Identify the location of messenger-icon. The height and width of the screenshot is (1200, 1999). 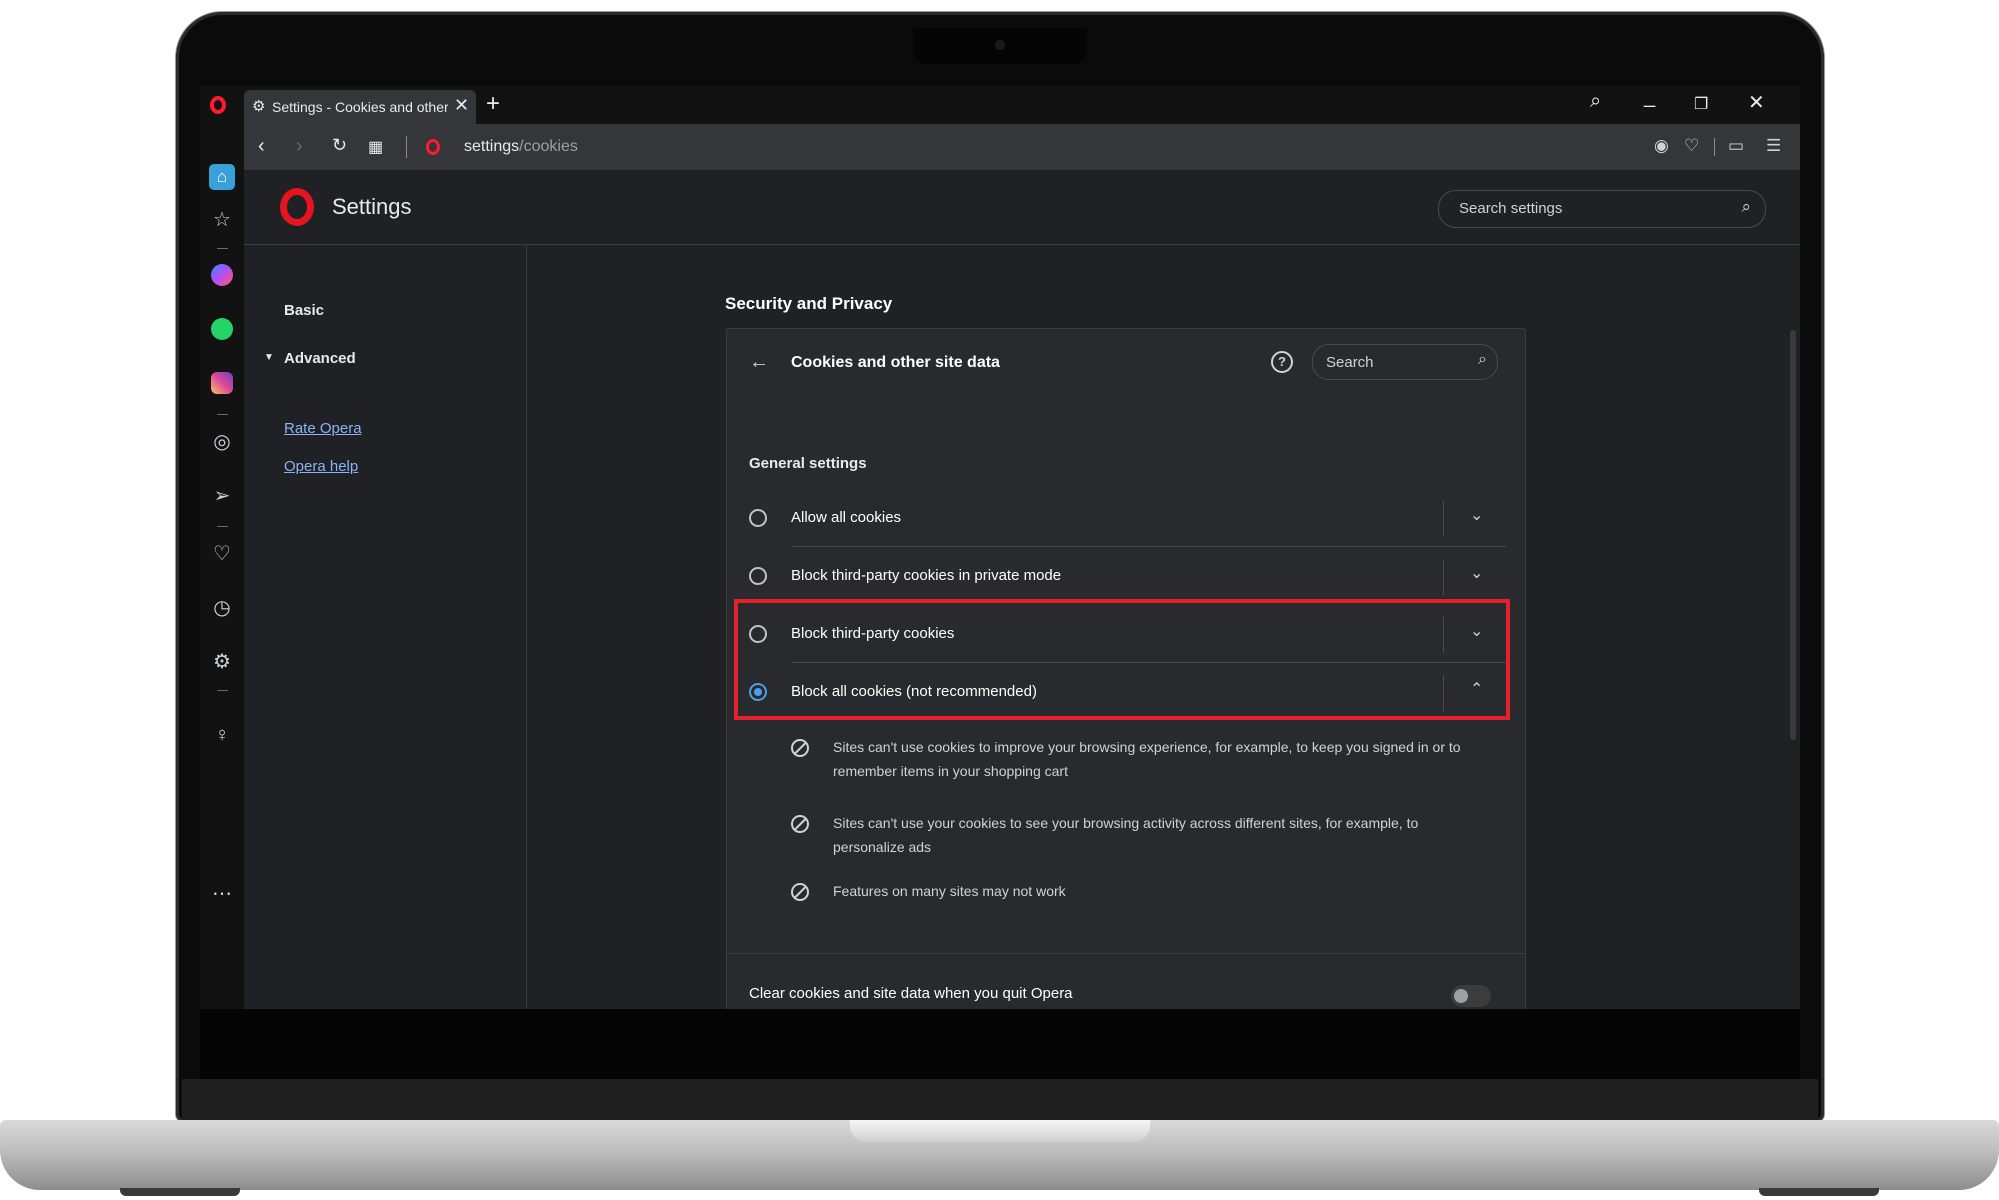
(222, 275).